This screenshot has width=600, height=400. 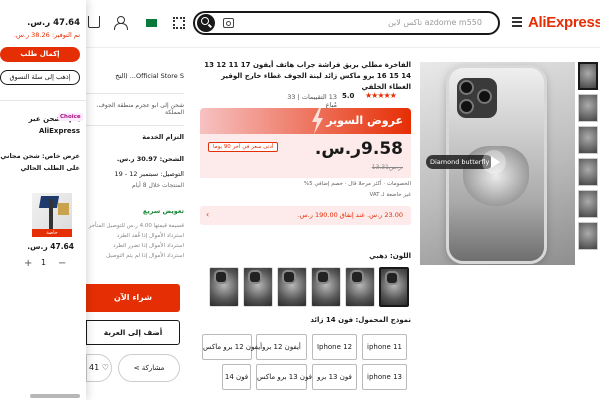 What do you see at coordinates (153, 368) in the screenshot?
I see `share-label: مشاركة` at bounding box center [153, 368].